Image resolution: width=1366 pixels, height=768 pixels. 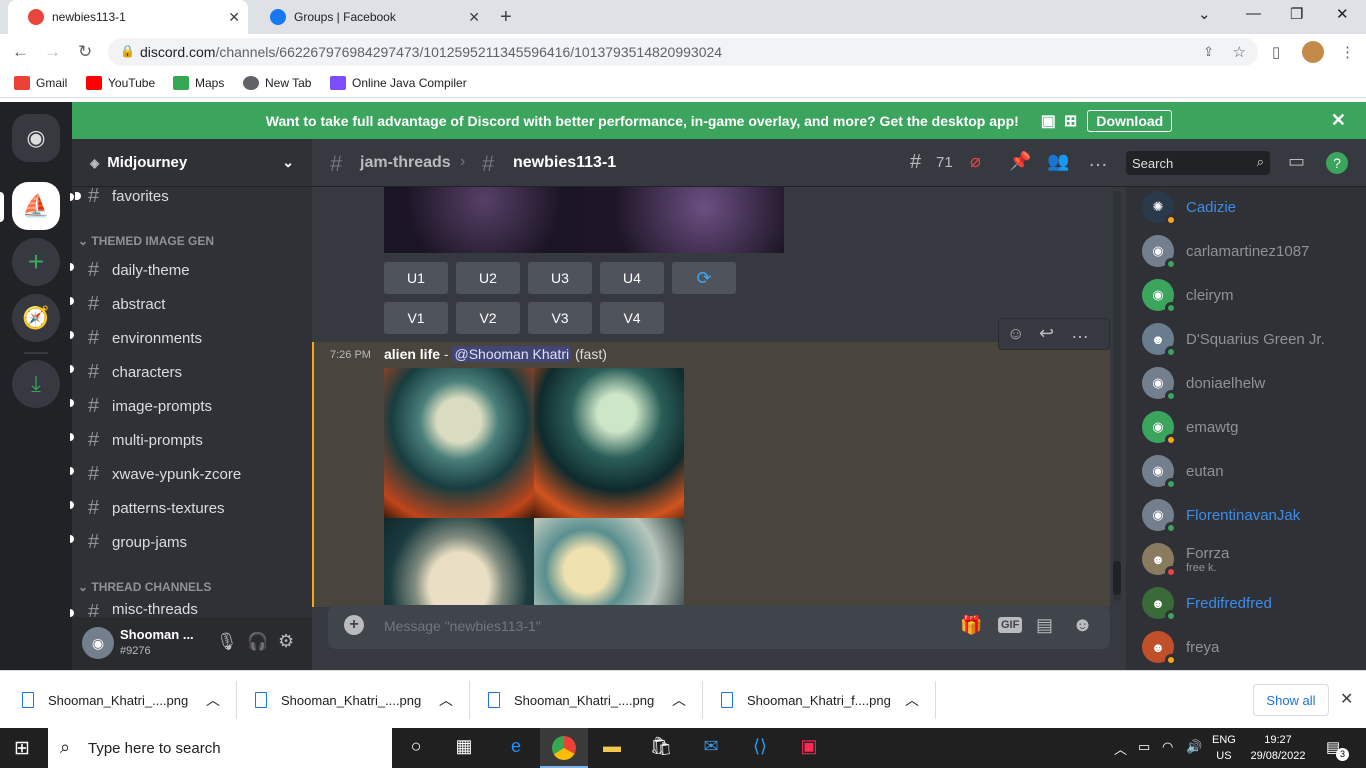 I want to click on notification-bell-muted-icon: ⌀, so click(x=975, y=161).